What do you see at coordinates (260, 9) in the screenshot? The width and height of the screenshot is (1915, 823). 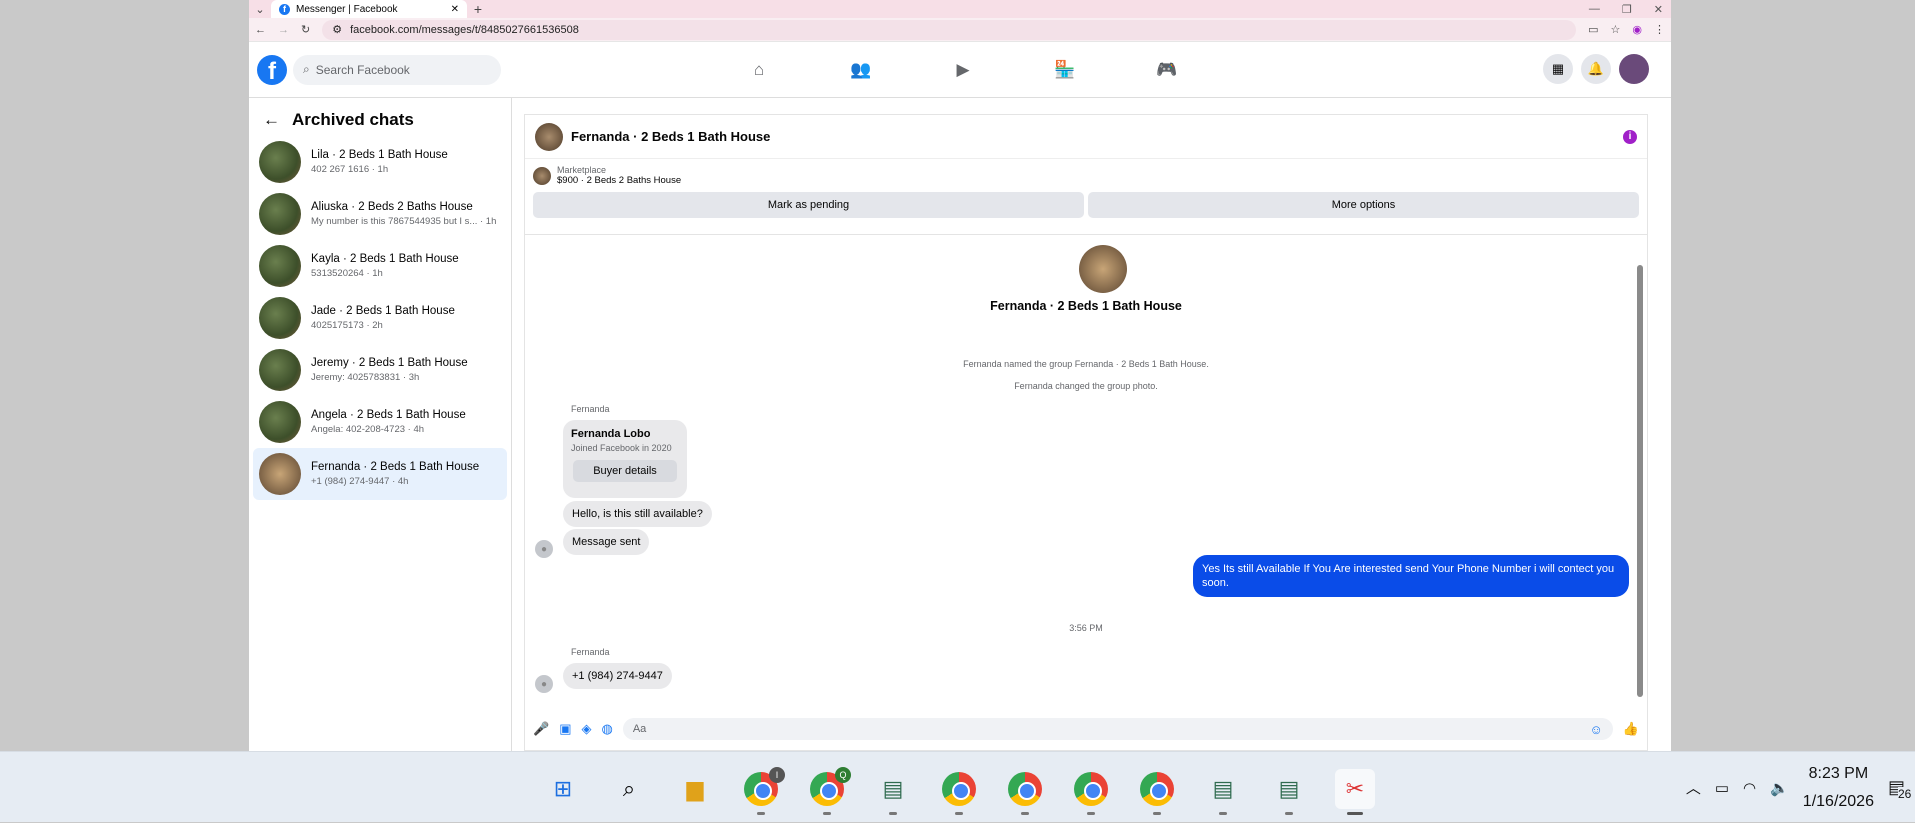 I see `tab-list-icon: ⌄` at bounding box center [260, 9].